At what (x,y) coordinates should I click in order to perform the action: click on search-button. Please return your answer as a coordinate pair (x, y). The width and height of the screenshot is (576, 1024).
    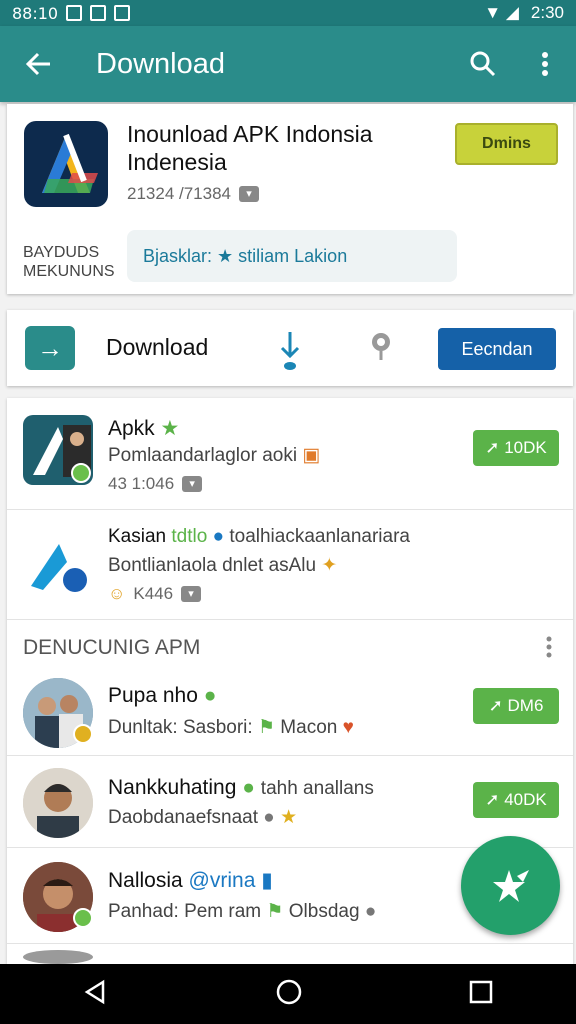
    Looking at the image, I should click on (483, 64).